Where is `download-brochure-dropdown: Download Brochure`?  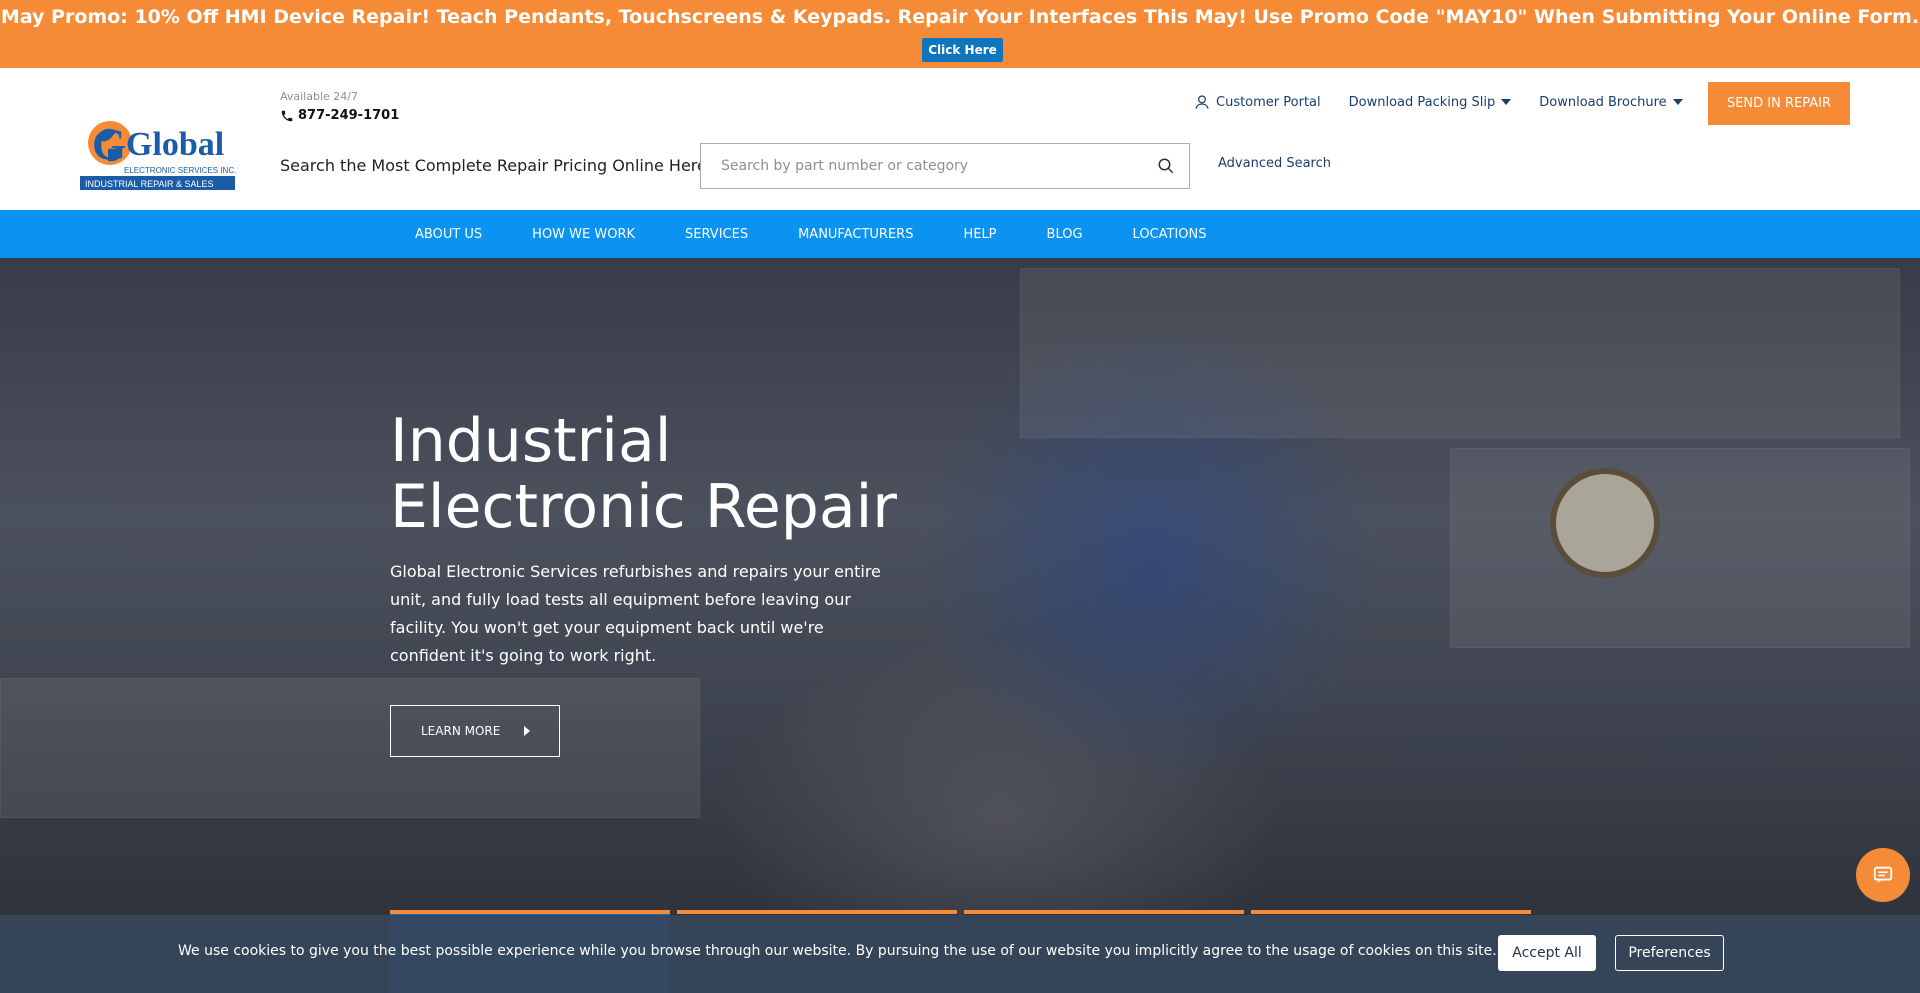
download-brochure-dropdown: Download Brochure is located at coordinates (1611, 102).